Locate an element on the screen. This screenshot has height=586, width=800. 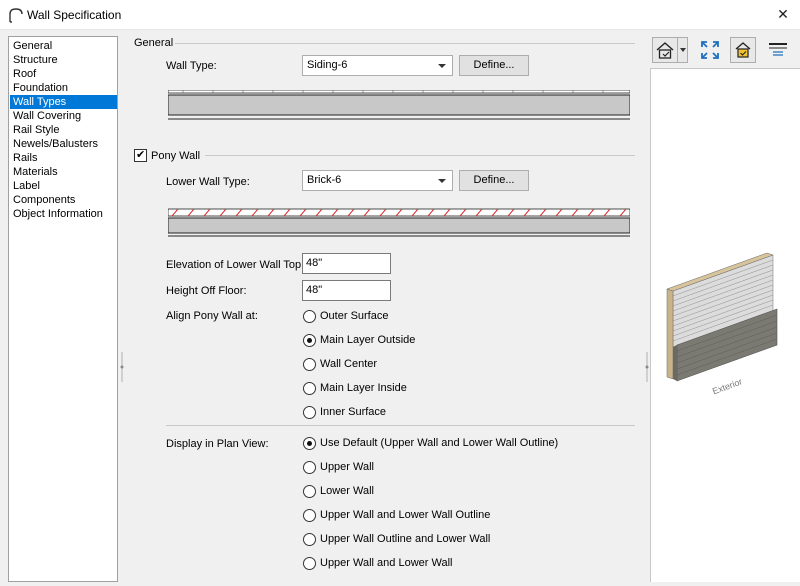
wall-type-select: Siding-6 is located at coordinates (377, 65).